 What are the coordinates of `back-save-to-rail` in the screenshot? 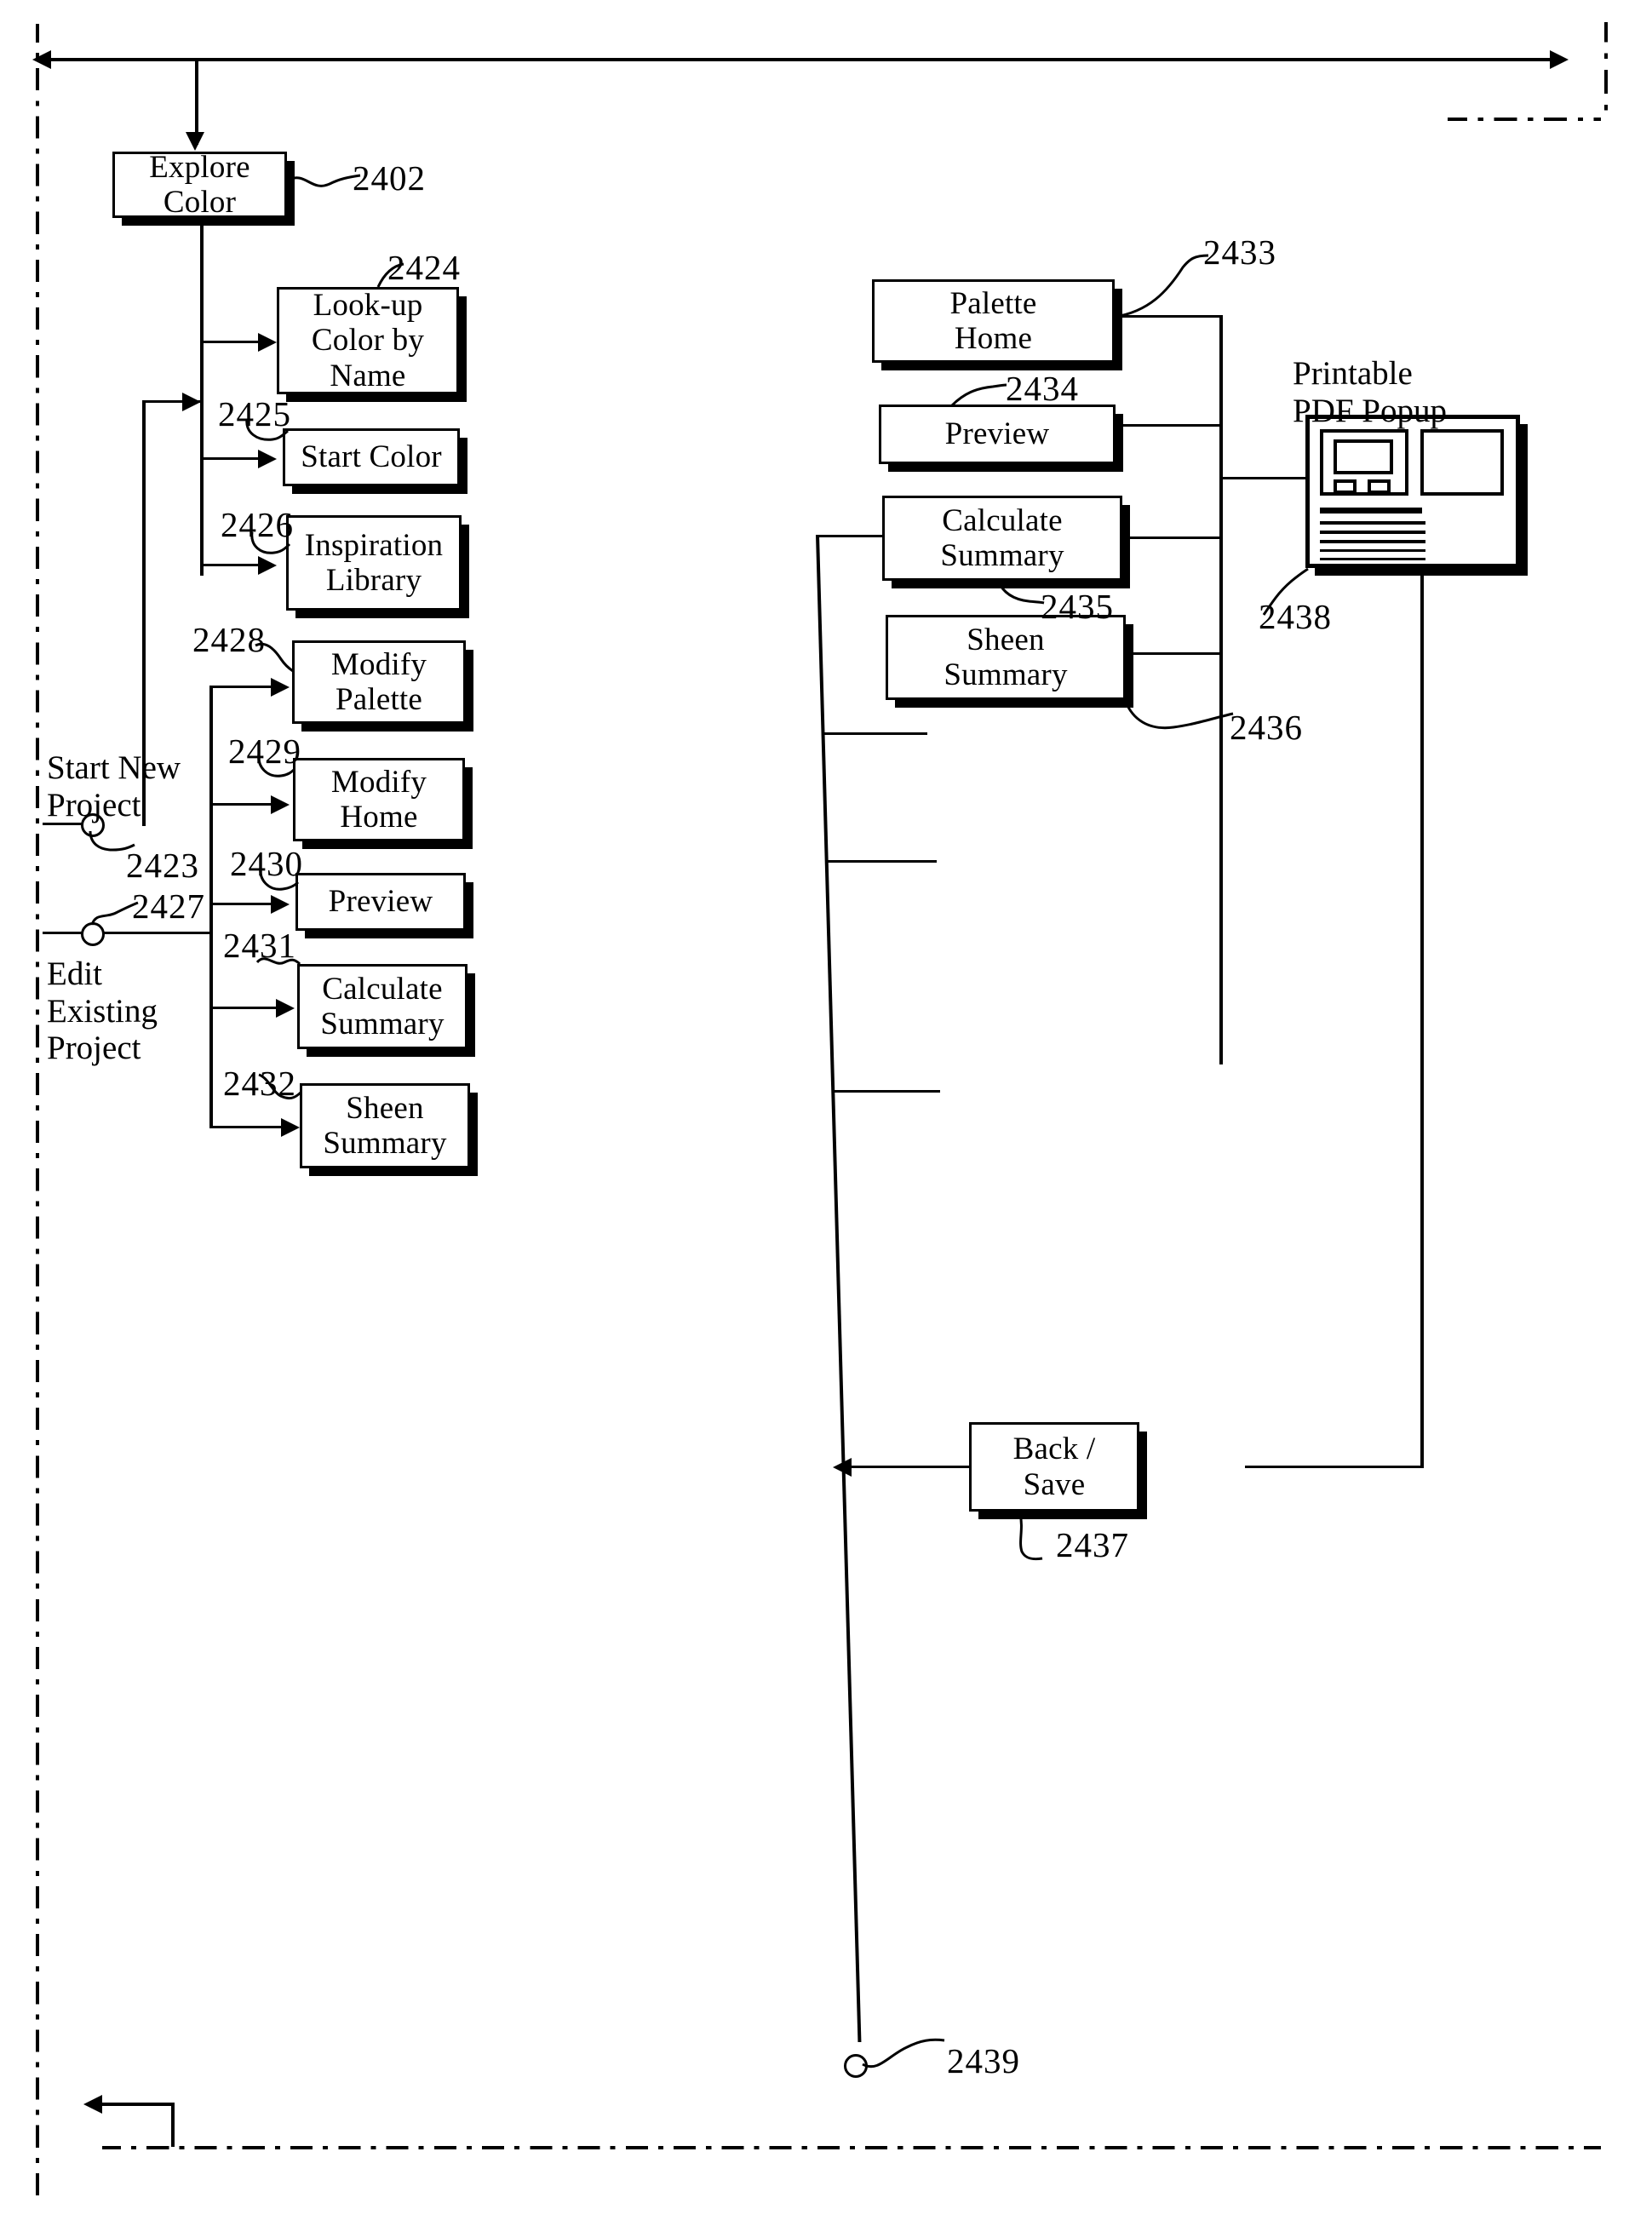 It's located at (911, 1467).